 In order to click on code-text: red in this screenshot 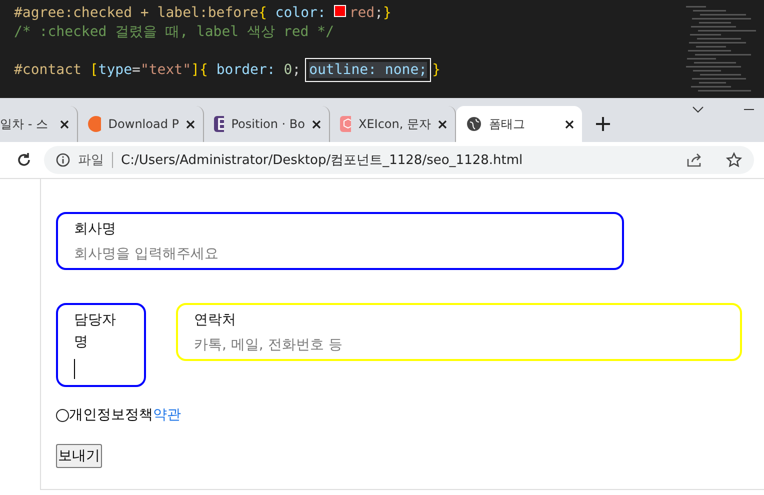, I will do `click(362, 13)`.